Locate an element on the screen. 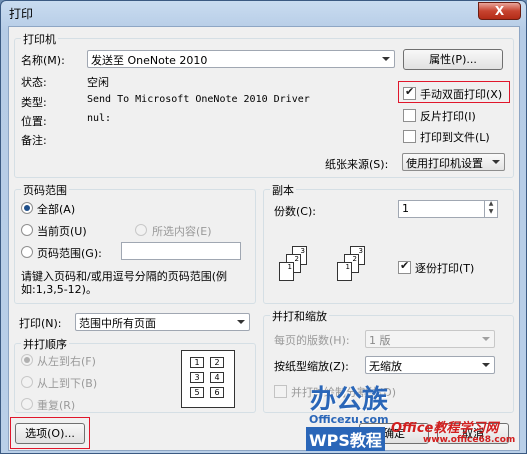 The height and width of the screenshot is (454, 527). paper-source-value: 使用打印机设置 is located at coordinates (444, 163).